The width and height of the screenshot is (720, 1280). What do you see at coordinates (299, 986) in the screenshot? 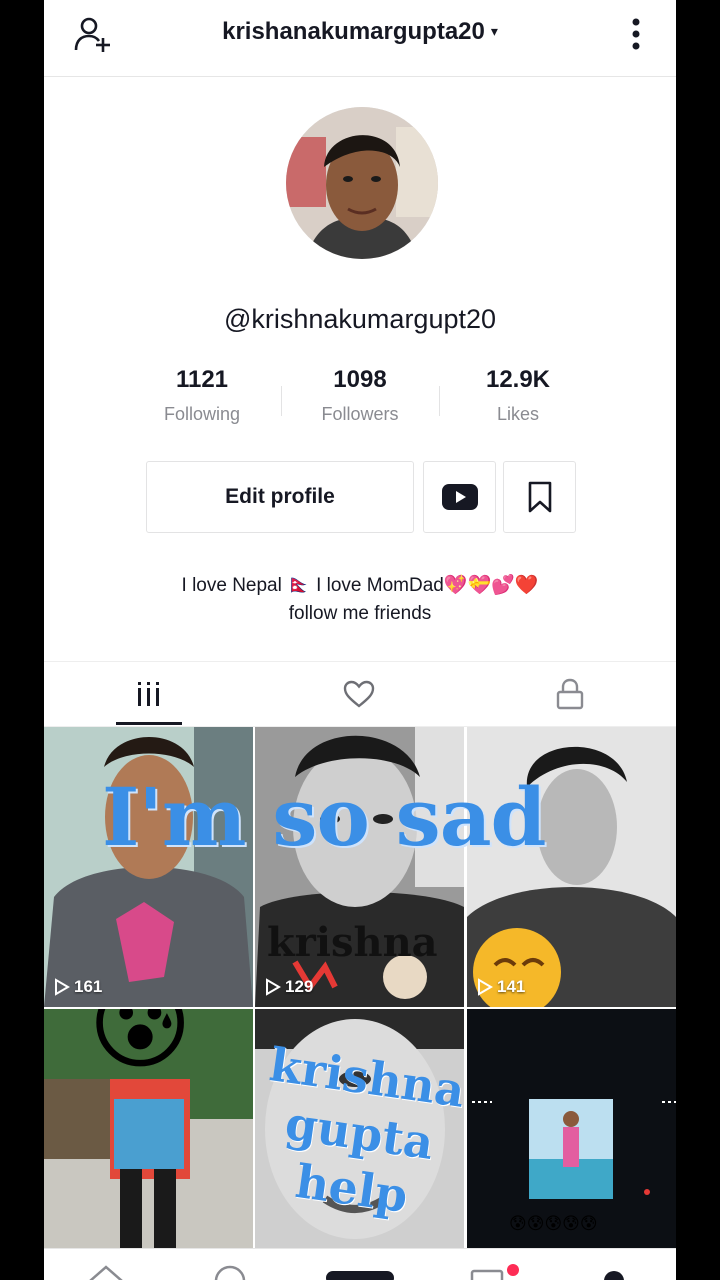
I see `view-count-value: 129` at bounding box center [299, 986].